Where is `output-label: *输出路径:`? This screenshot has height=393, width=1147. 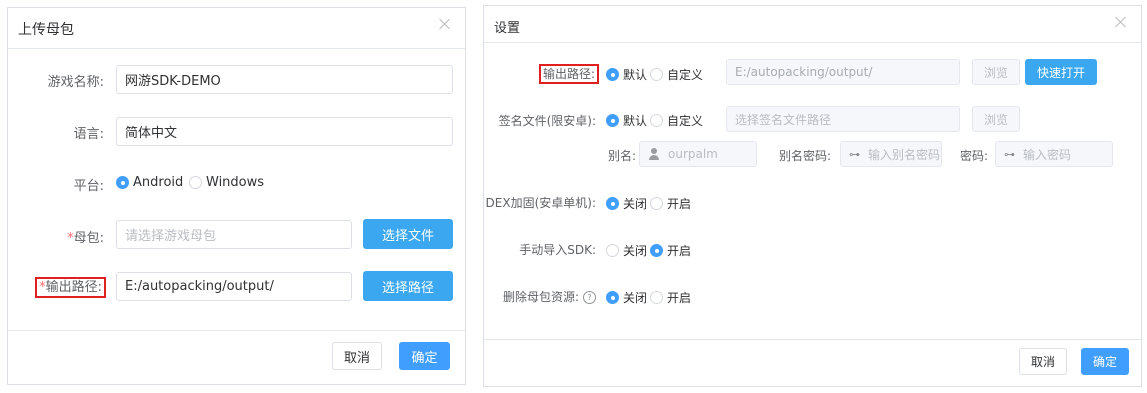 output-label: *输出路径: is located at coordinates (70, 287).